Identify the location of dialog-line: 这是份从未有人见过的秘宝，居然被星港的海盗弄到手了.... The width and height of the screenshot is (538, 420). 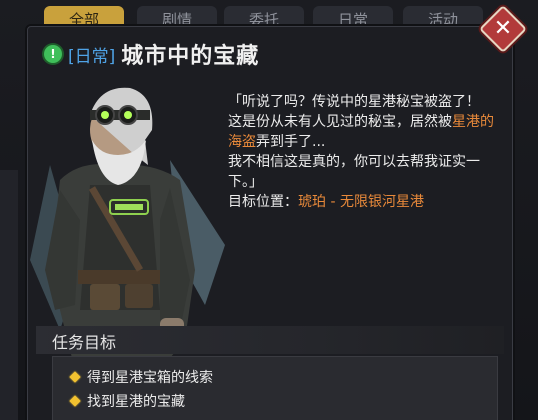
(364, 132).